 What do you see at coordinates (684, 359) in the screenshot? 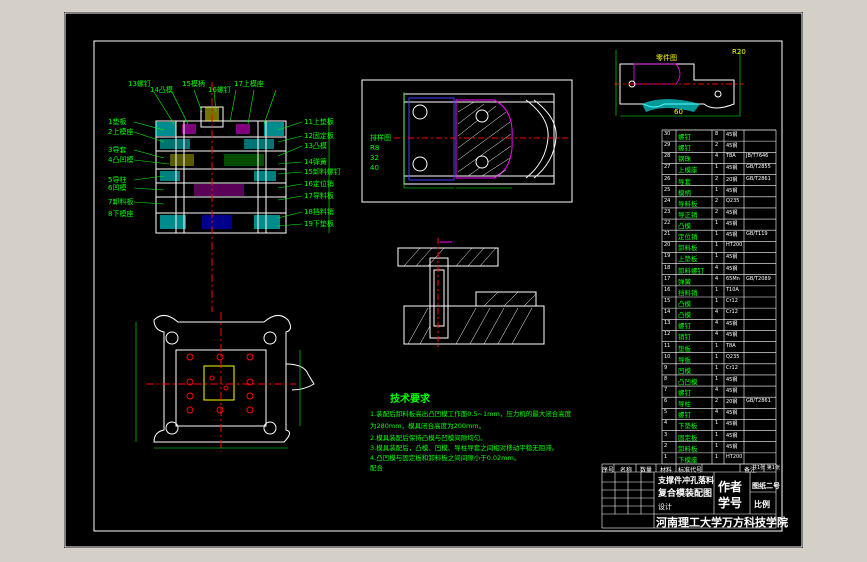
I see `parts-cell-name: 导板` at bounding box center [684, 359].